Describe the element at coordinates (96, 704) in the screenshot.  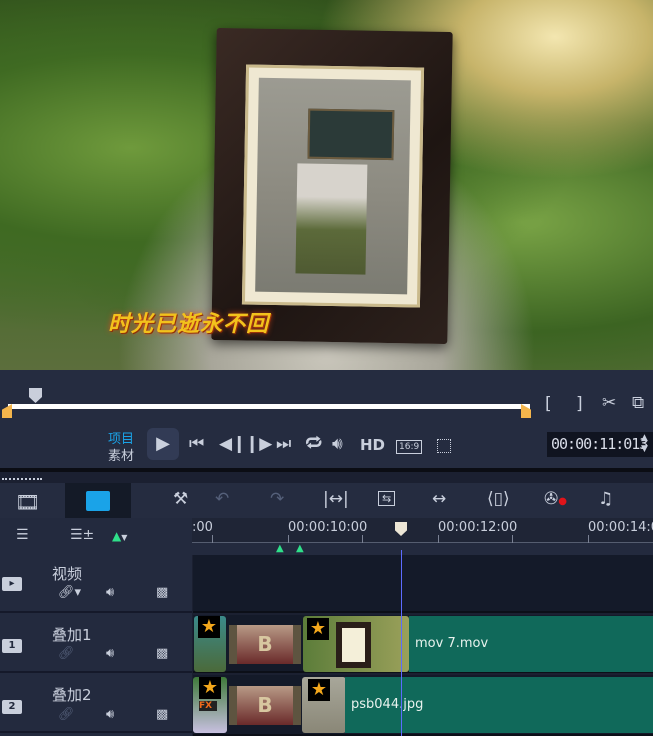
I see `track-header-overlay2` at that location.